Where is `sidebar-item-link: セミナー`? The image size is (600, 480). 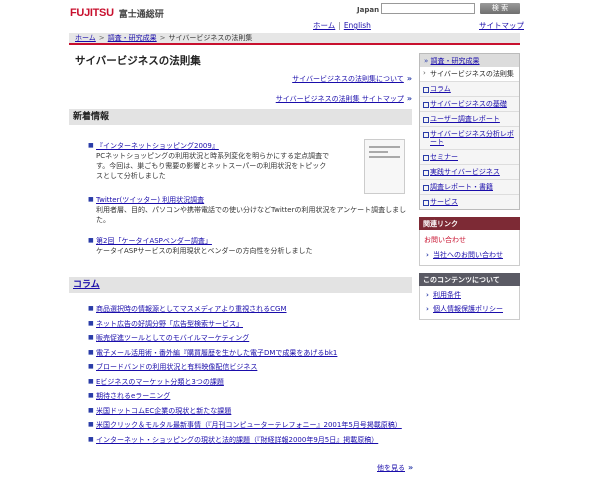
sidebar-item-link: セミナー is located at coordinates (444, 157).